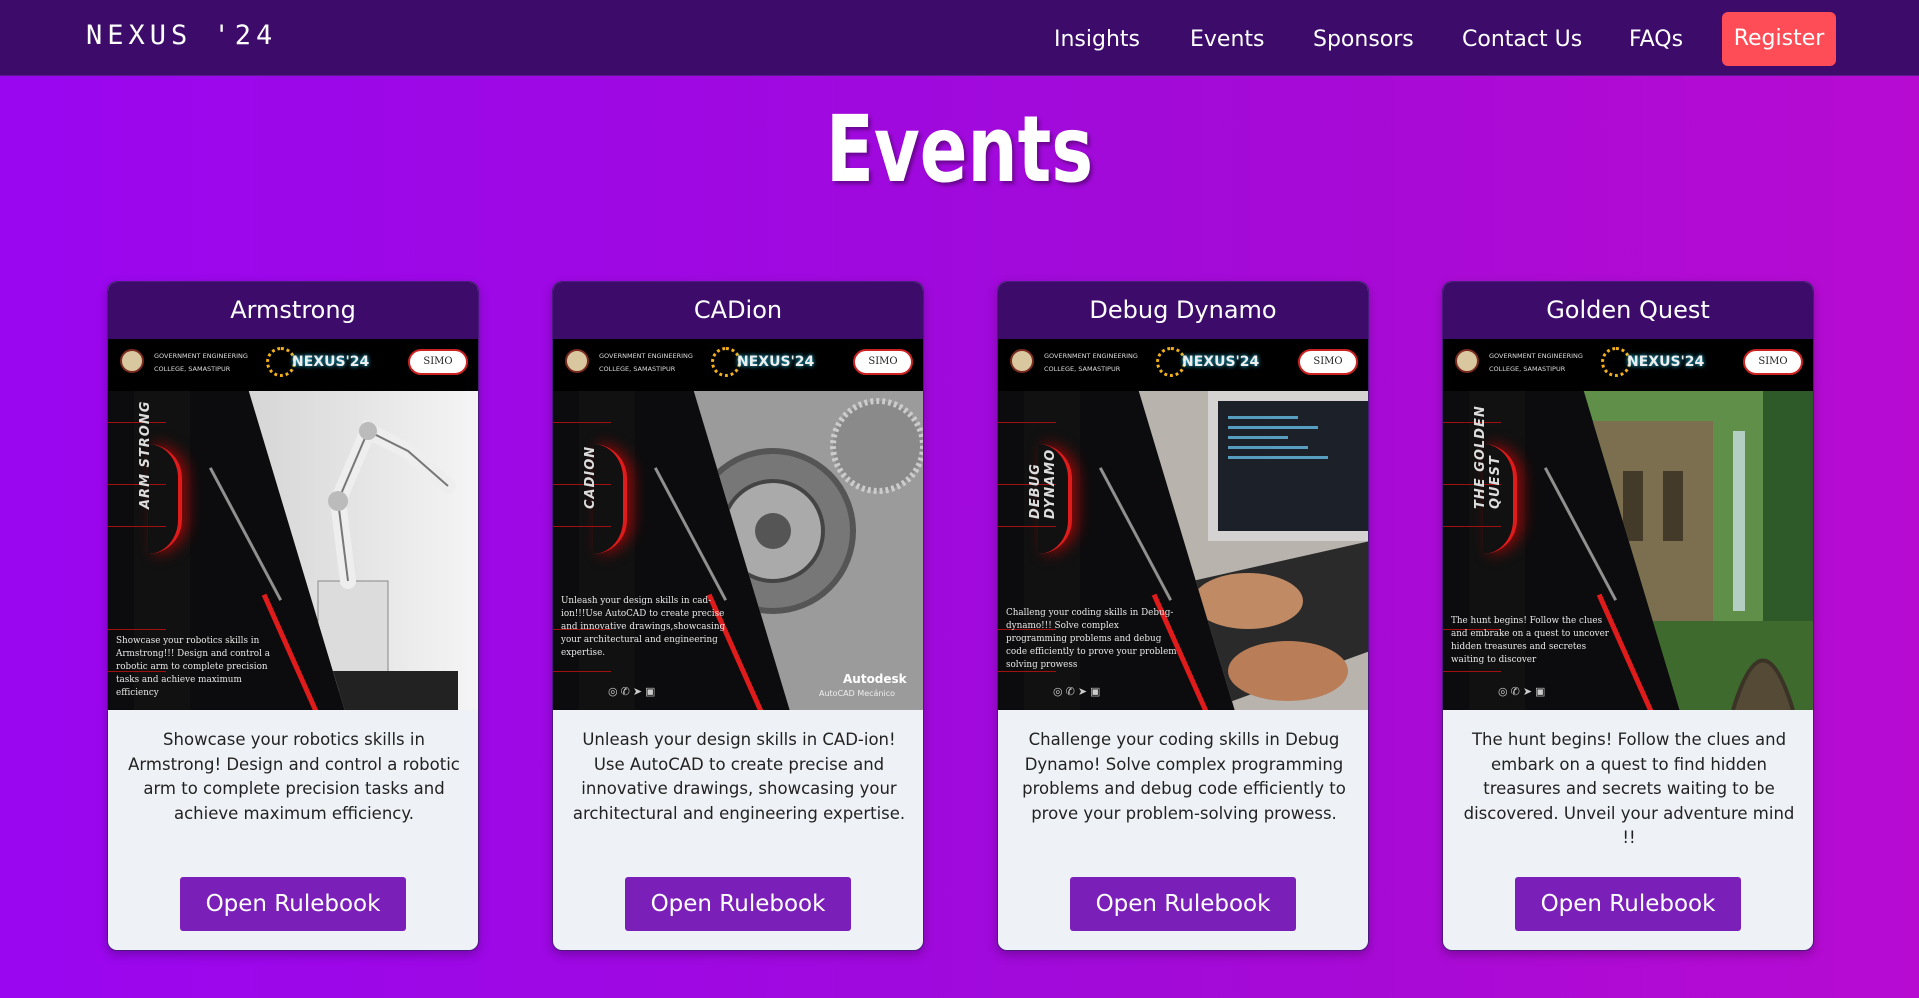 The width and height of the screenshot is (1919, 998). What do you see at coordinates (590, 477) in the screenshot?
I see `poster-vertical-label: CADION` at bounding box center [590, 477].